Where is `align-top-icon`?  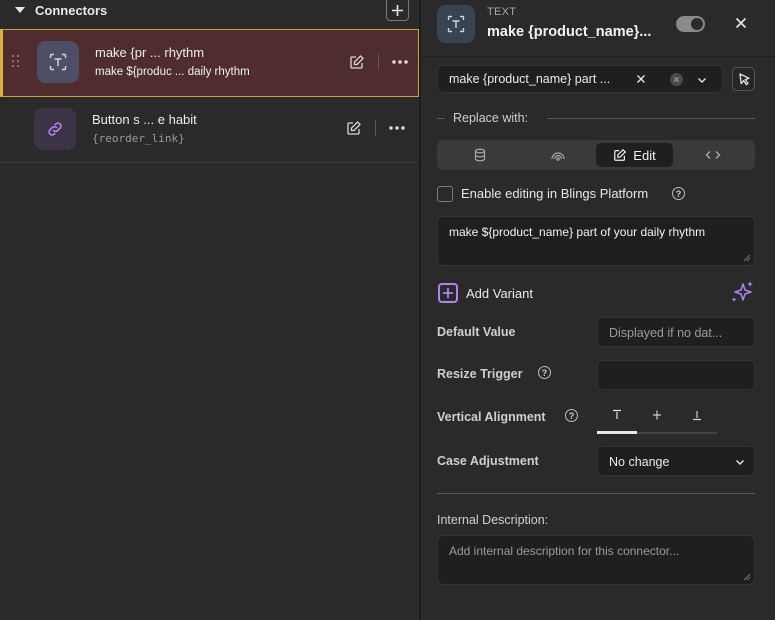
align-top-icon is located at coordinates (617, 414).